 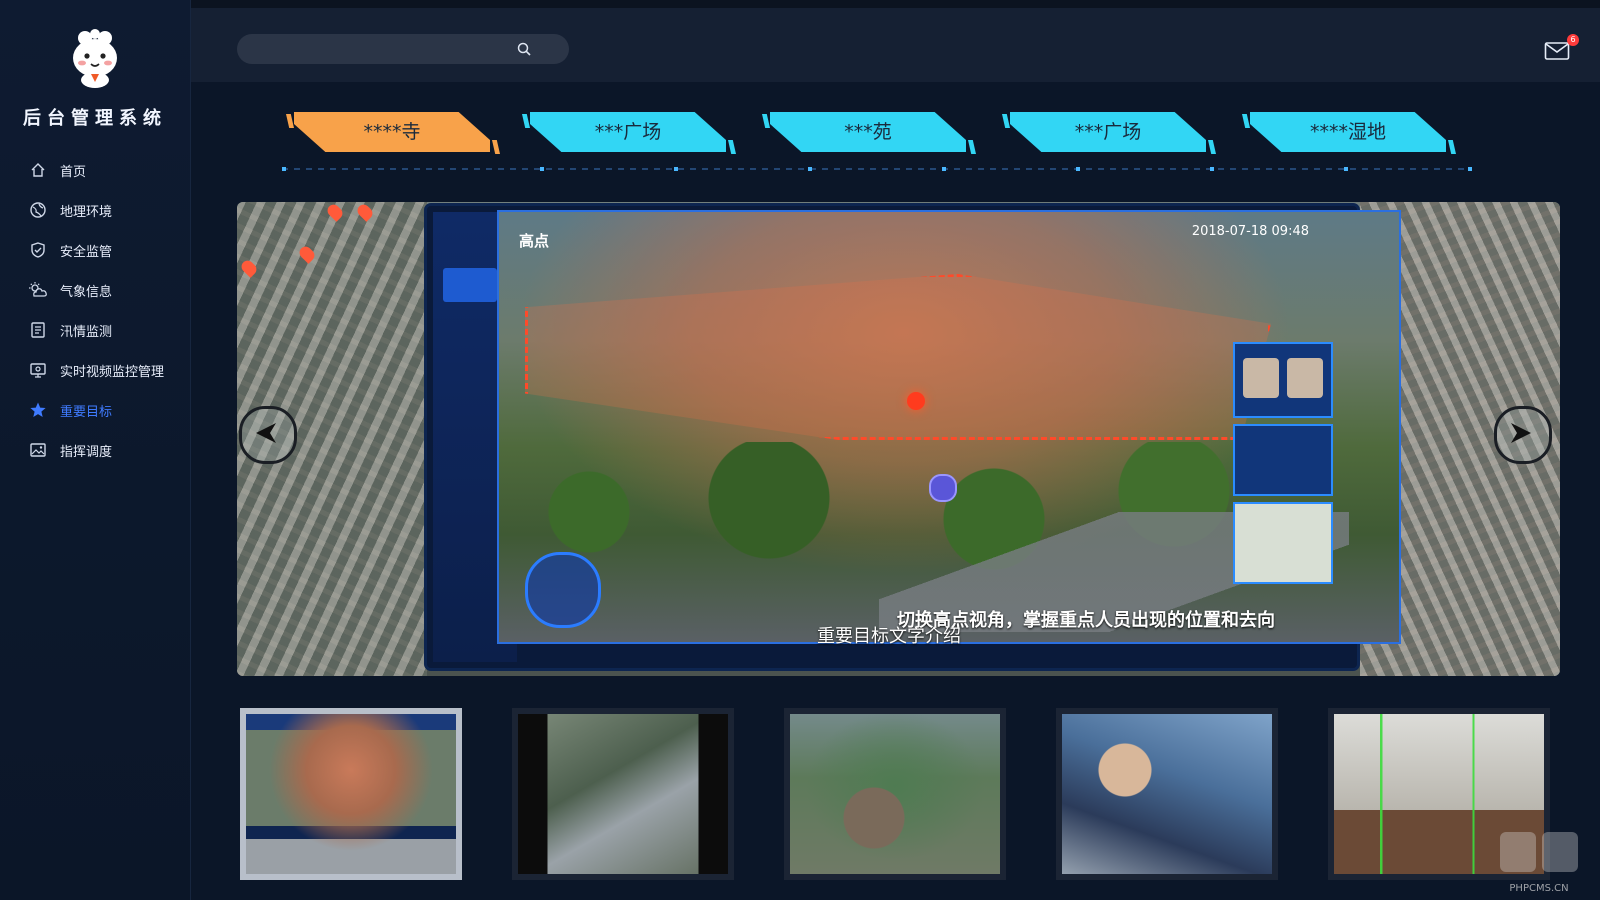 What do you see at coordinates (1283, 543) in the screenshot?
I see `mini-map-card` at bounding box center [1283, 543].